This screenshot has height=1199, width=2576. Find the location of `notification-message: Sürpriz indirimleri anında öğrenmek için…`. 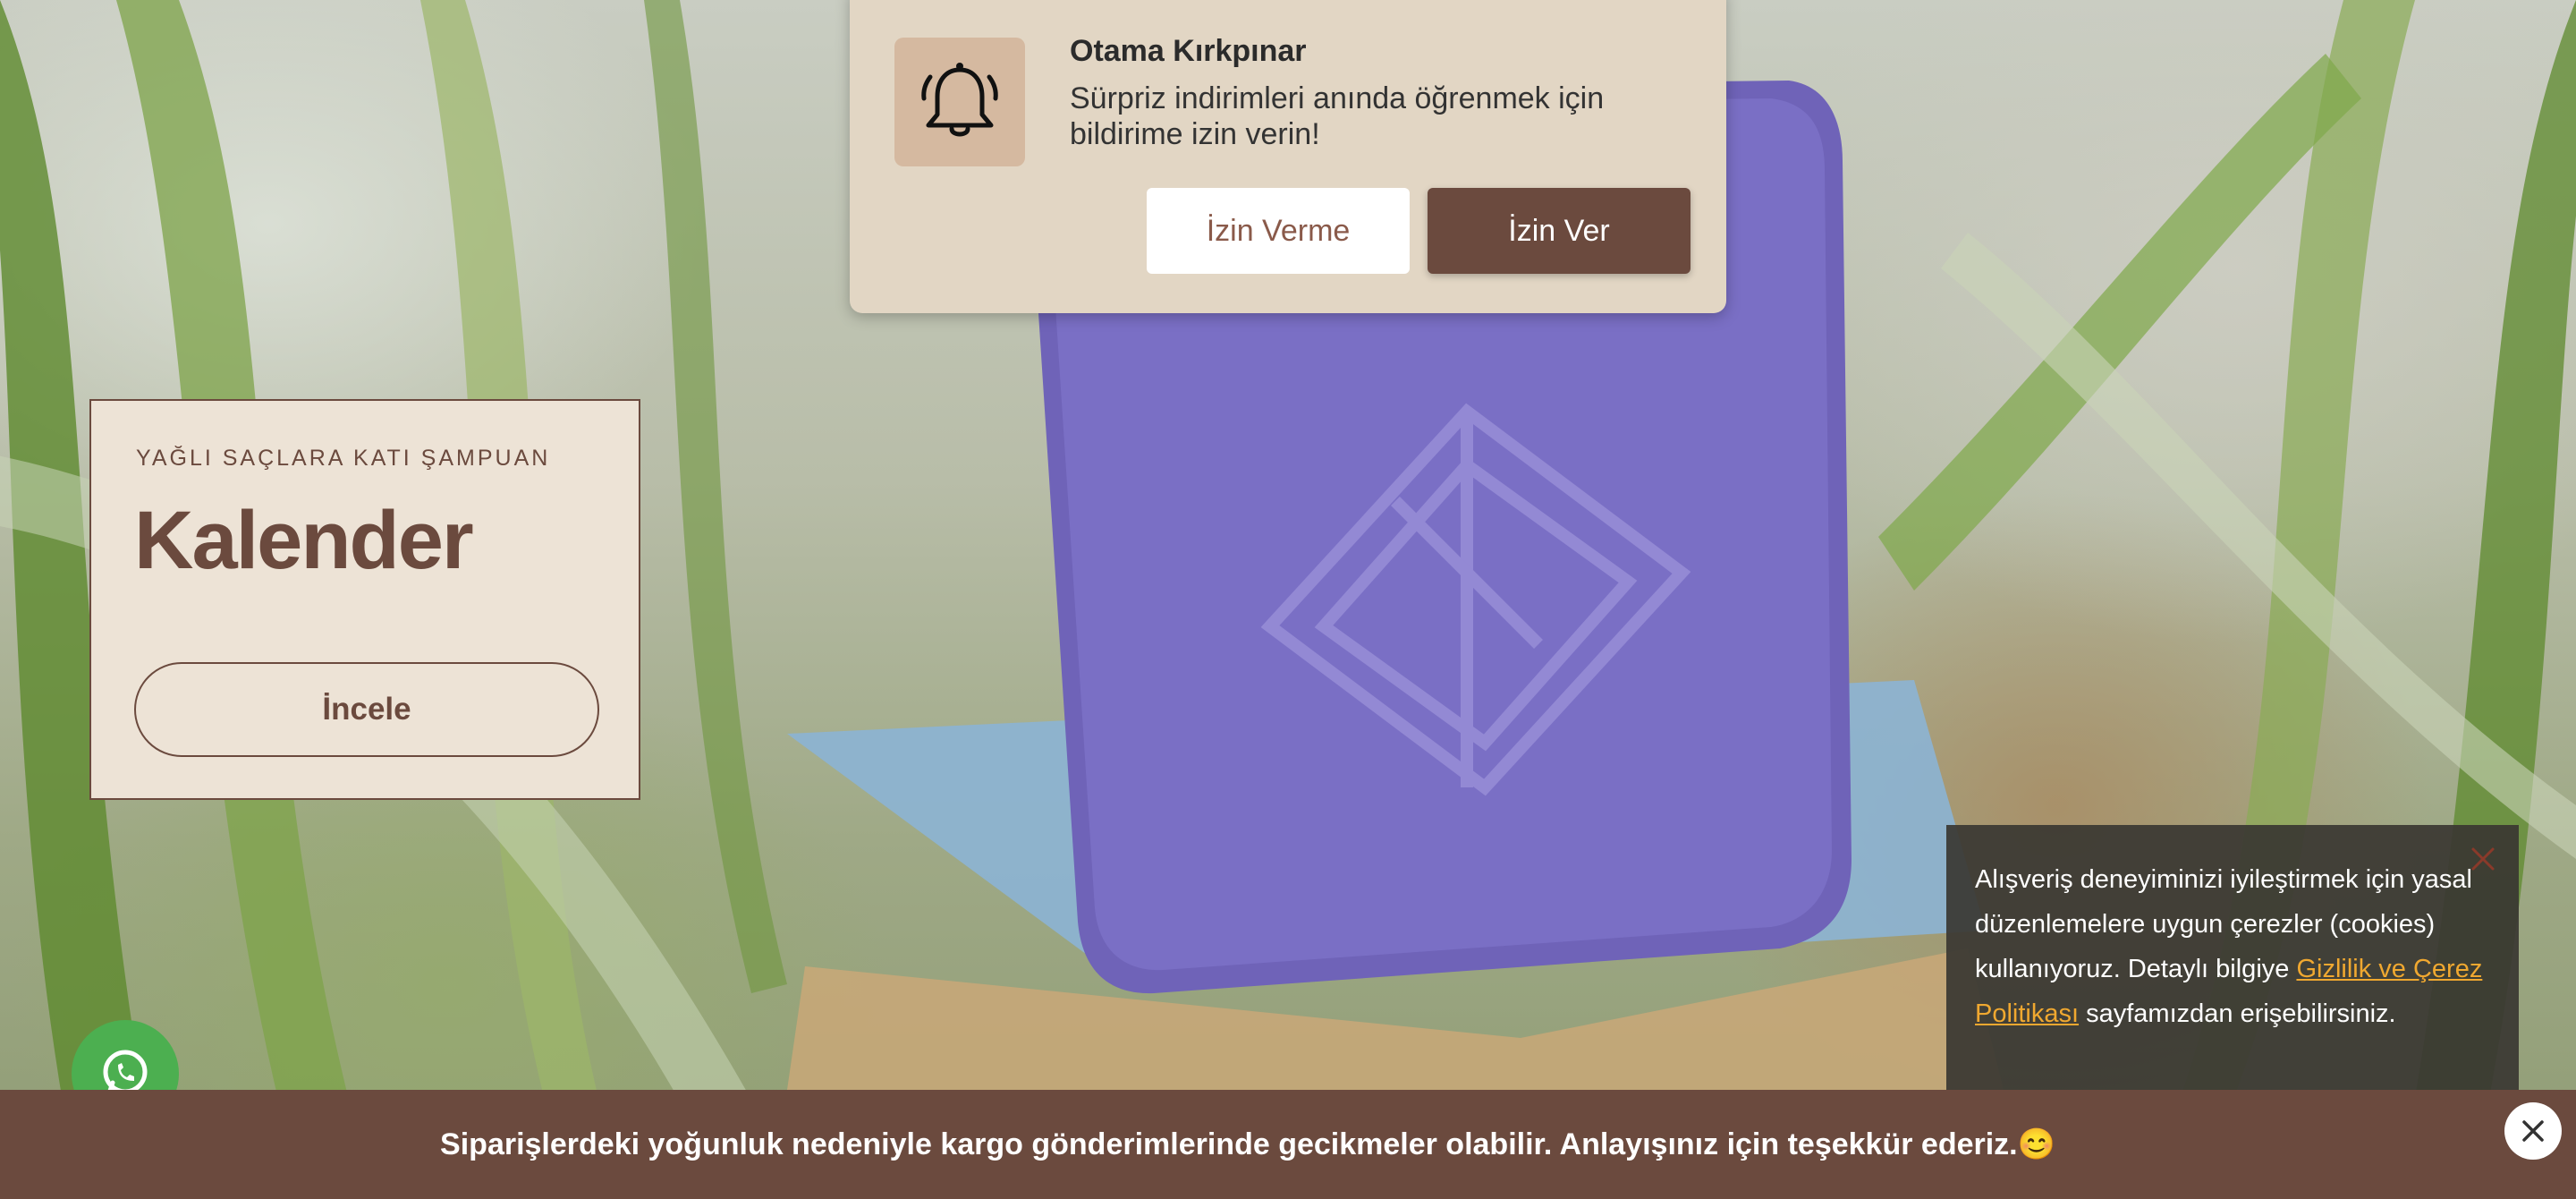

notification-message: Sürpriz indirimleri anında öğrenmek için… is located at coordinates (1337, 116).